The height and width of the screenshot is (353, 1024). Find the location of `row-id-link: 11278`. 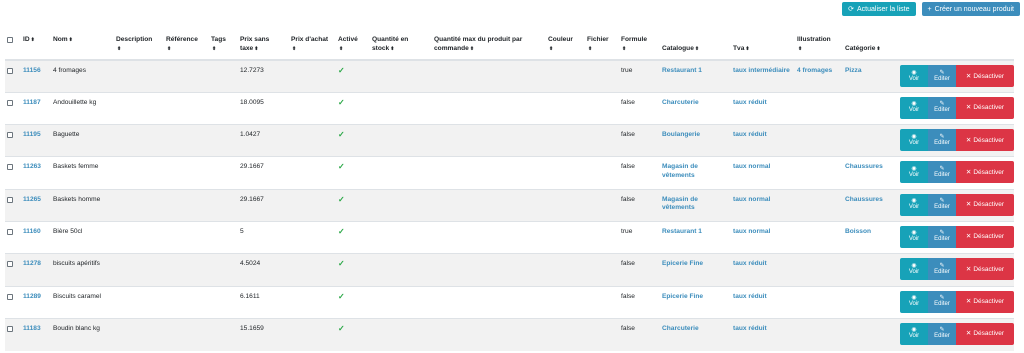

row-id-link: 11278 is located at coordinates (32, 263).